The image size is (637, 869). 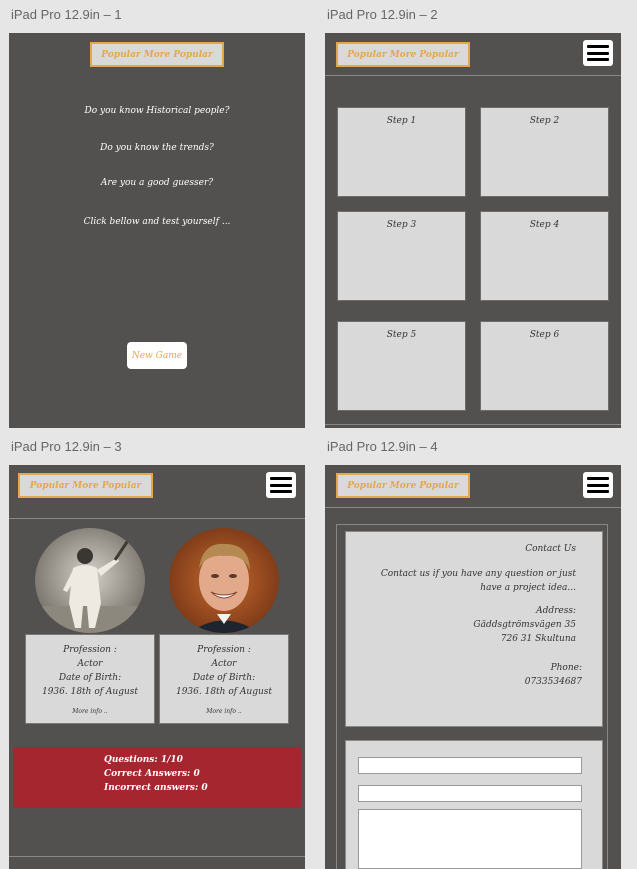 What do you see at coordinates (470, 765) in the screenshot?
I see `name-input` at bounding box center [470, 765].